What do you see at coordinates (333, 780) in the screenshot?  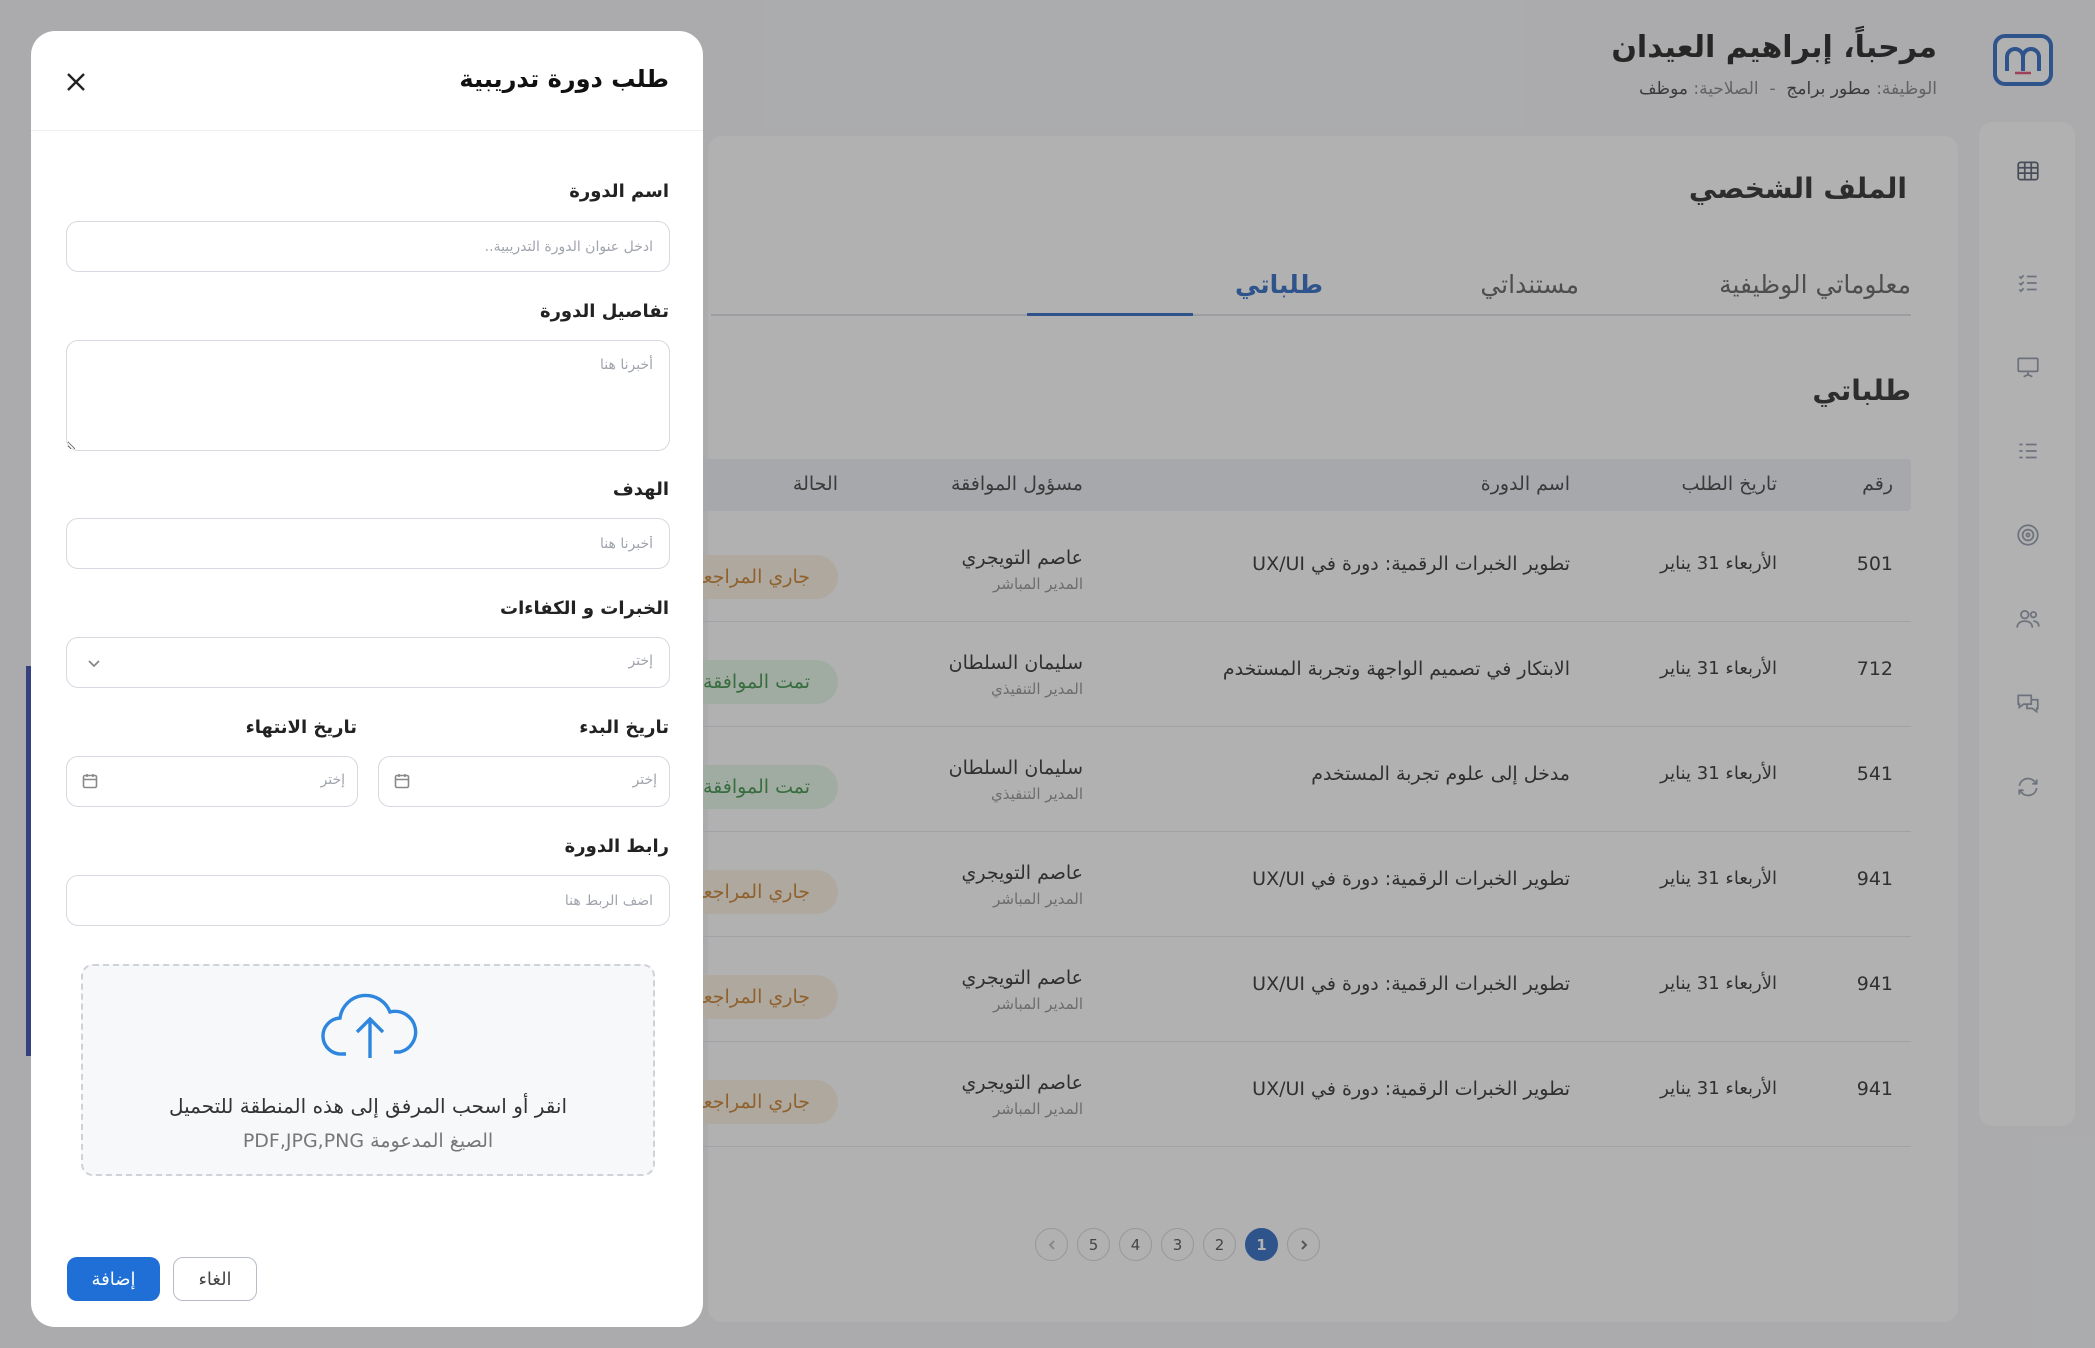 I see `end-date-placeholder: إختر` at bounding box center [333, 780].